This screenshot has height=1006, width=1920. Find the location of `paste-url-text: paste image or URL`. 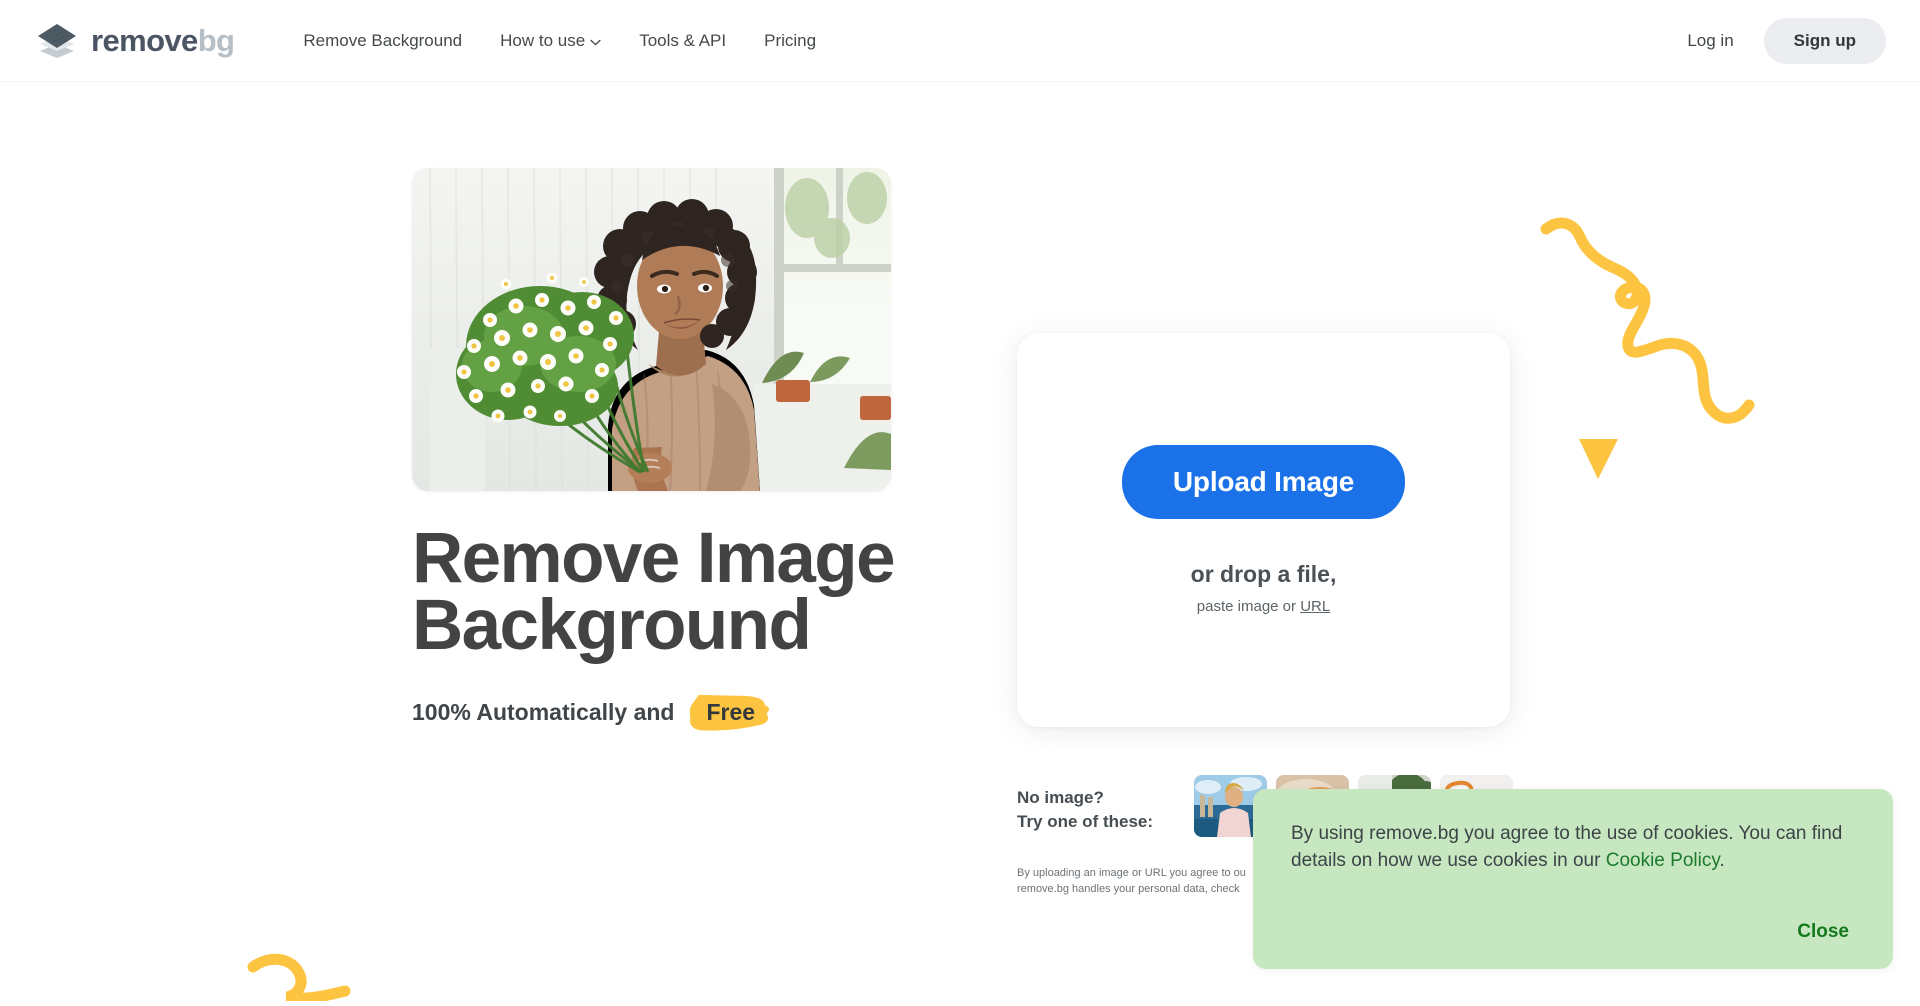

paste-url-text: paste image or URL is located at coordinates (1263, 606).